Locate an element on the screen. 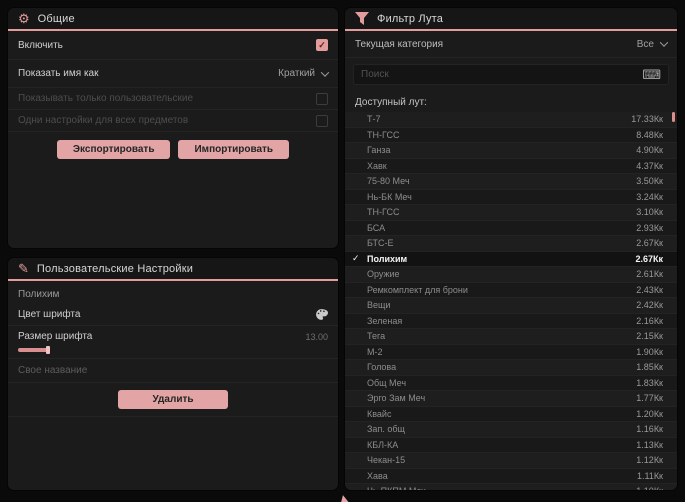  loot-value: 2.43Кк is located at coordinates (649, 289).